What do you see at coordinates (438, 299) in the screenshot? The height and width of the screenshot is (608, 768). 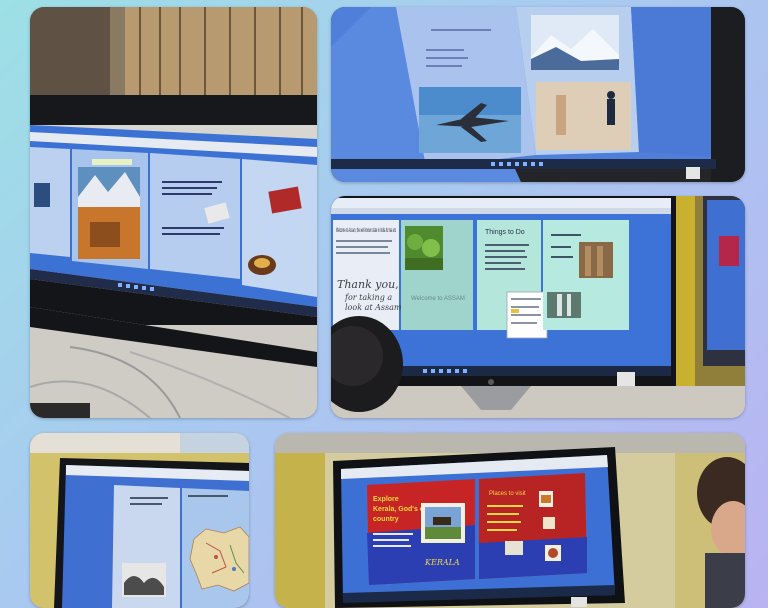 I see `welcome-banner: Welcome to ASSAM` at bounding box center [438, 299].